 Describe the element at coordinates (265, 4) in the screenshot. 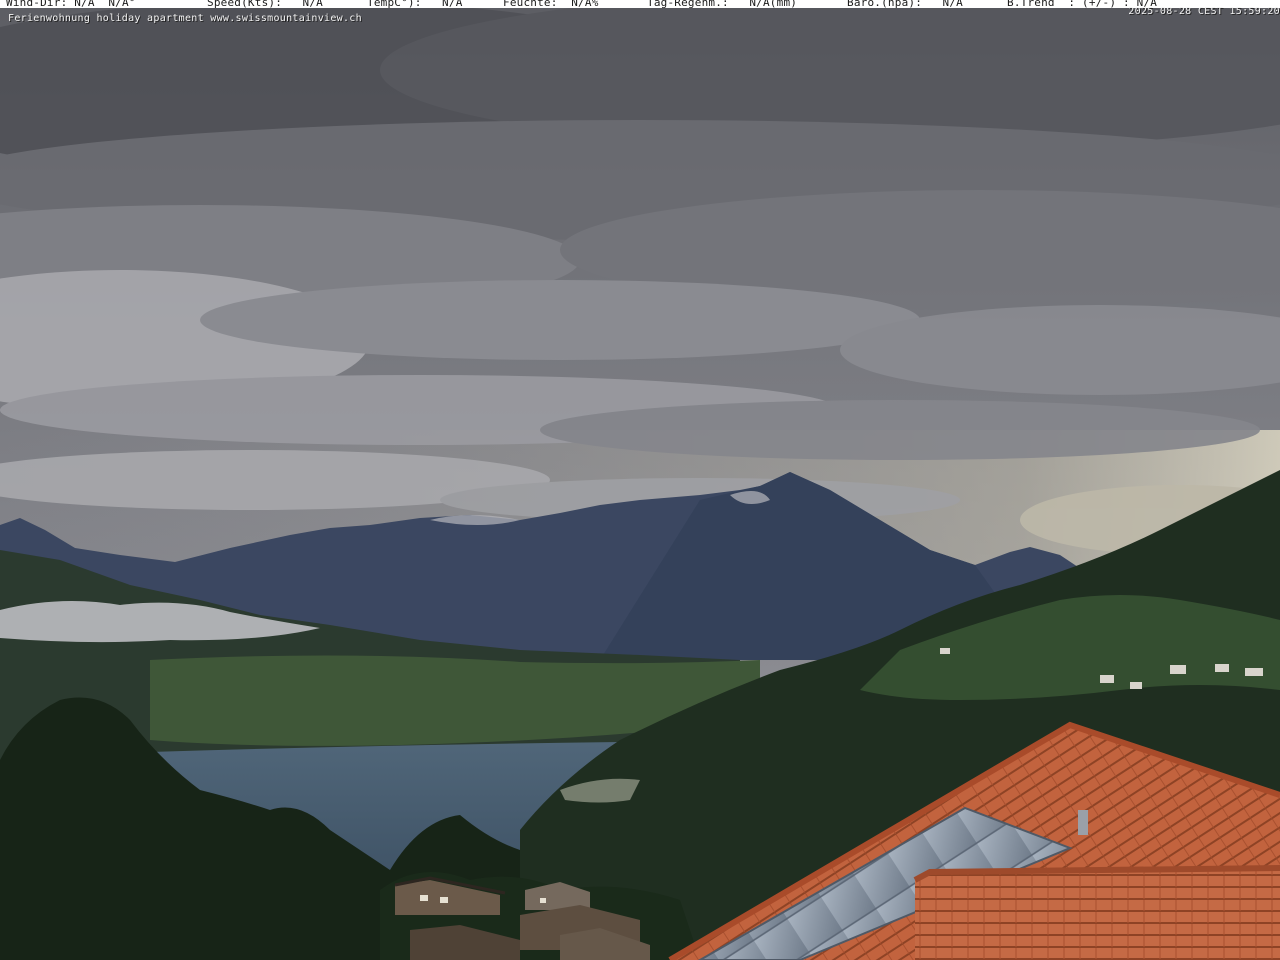

I see `wind-speed-readout: Speed(Kts): N/A` at that location.